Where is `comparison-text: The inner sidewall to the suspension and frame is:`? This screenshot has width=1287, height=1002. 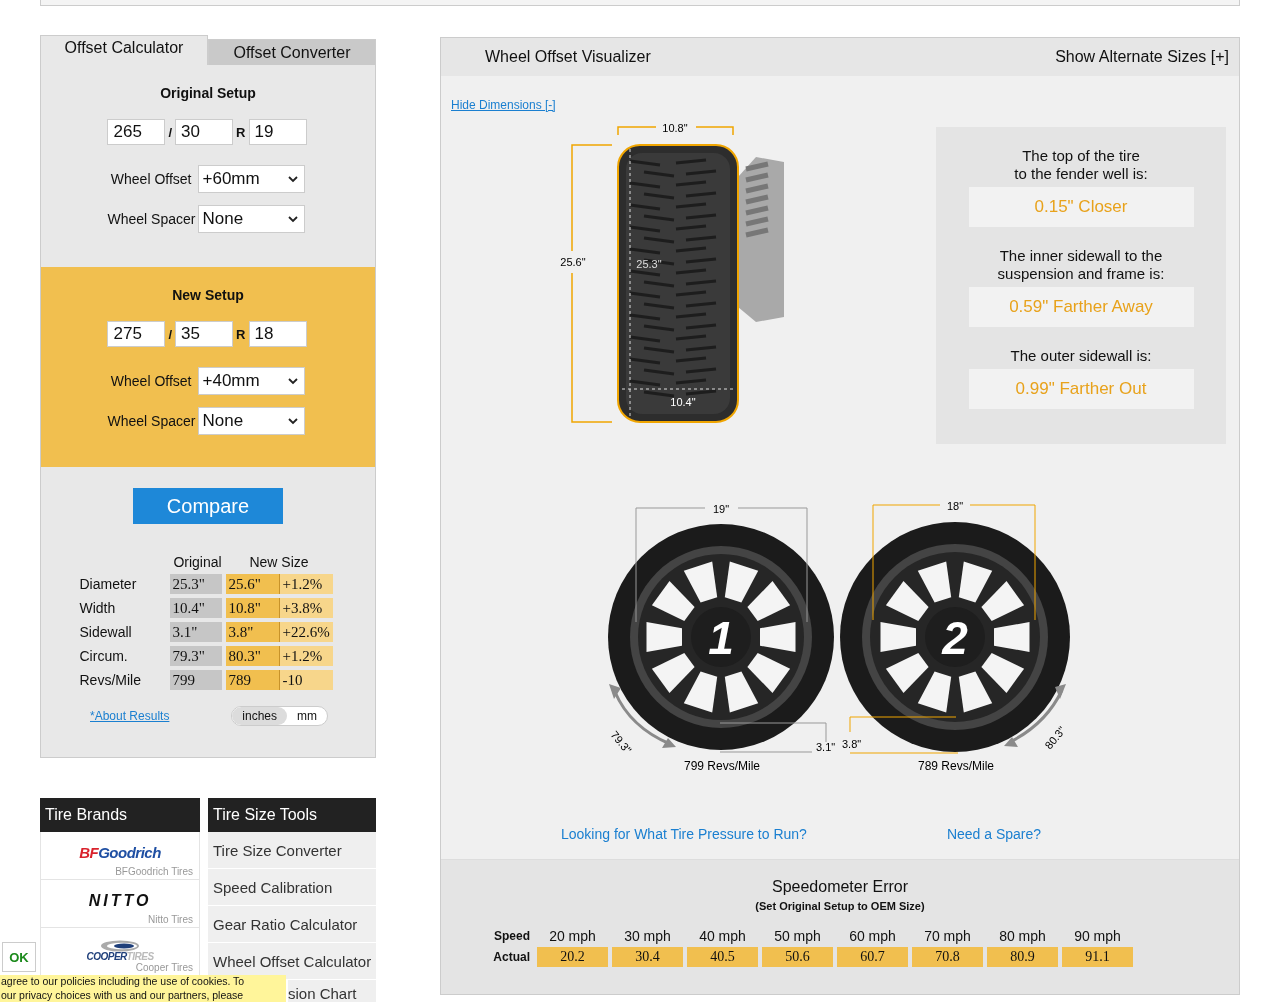
comparison-text: The inner sidewall to the suspension and frame is: is located at coordinates (1081, 265).